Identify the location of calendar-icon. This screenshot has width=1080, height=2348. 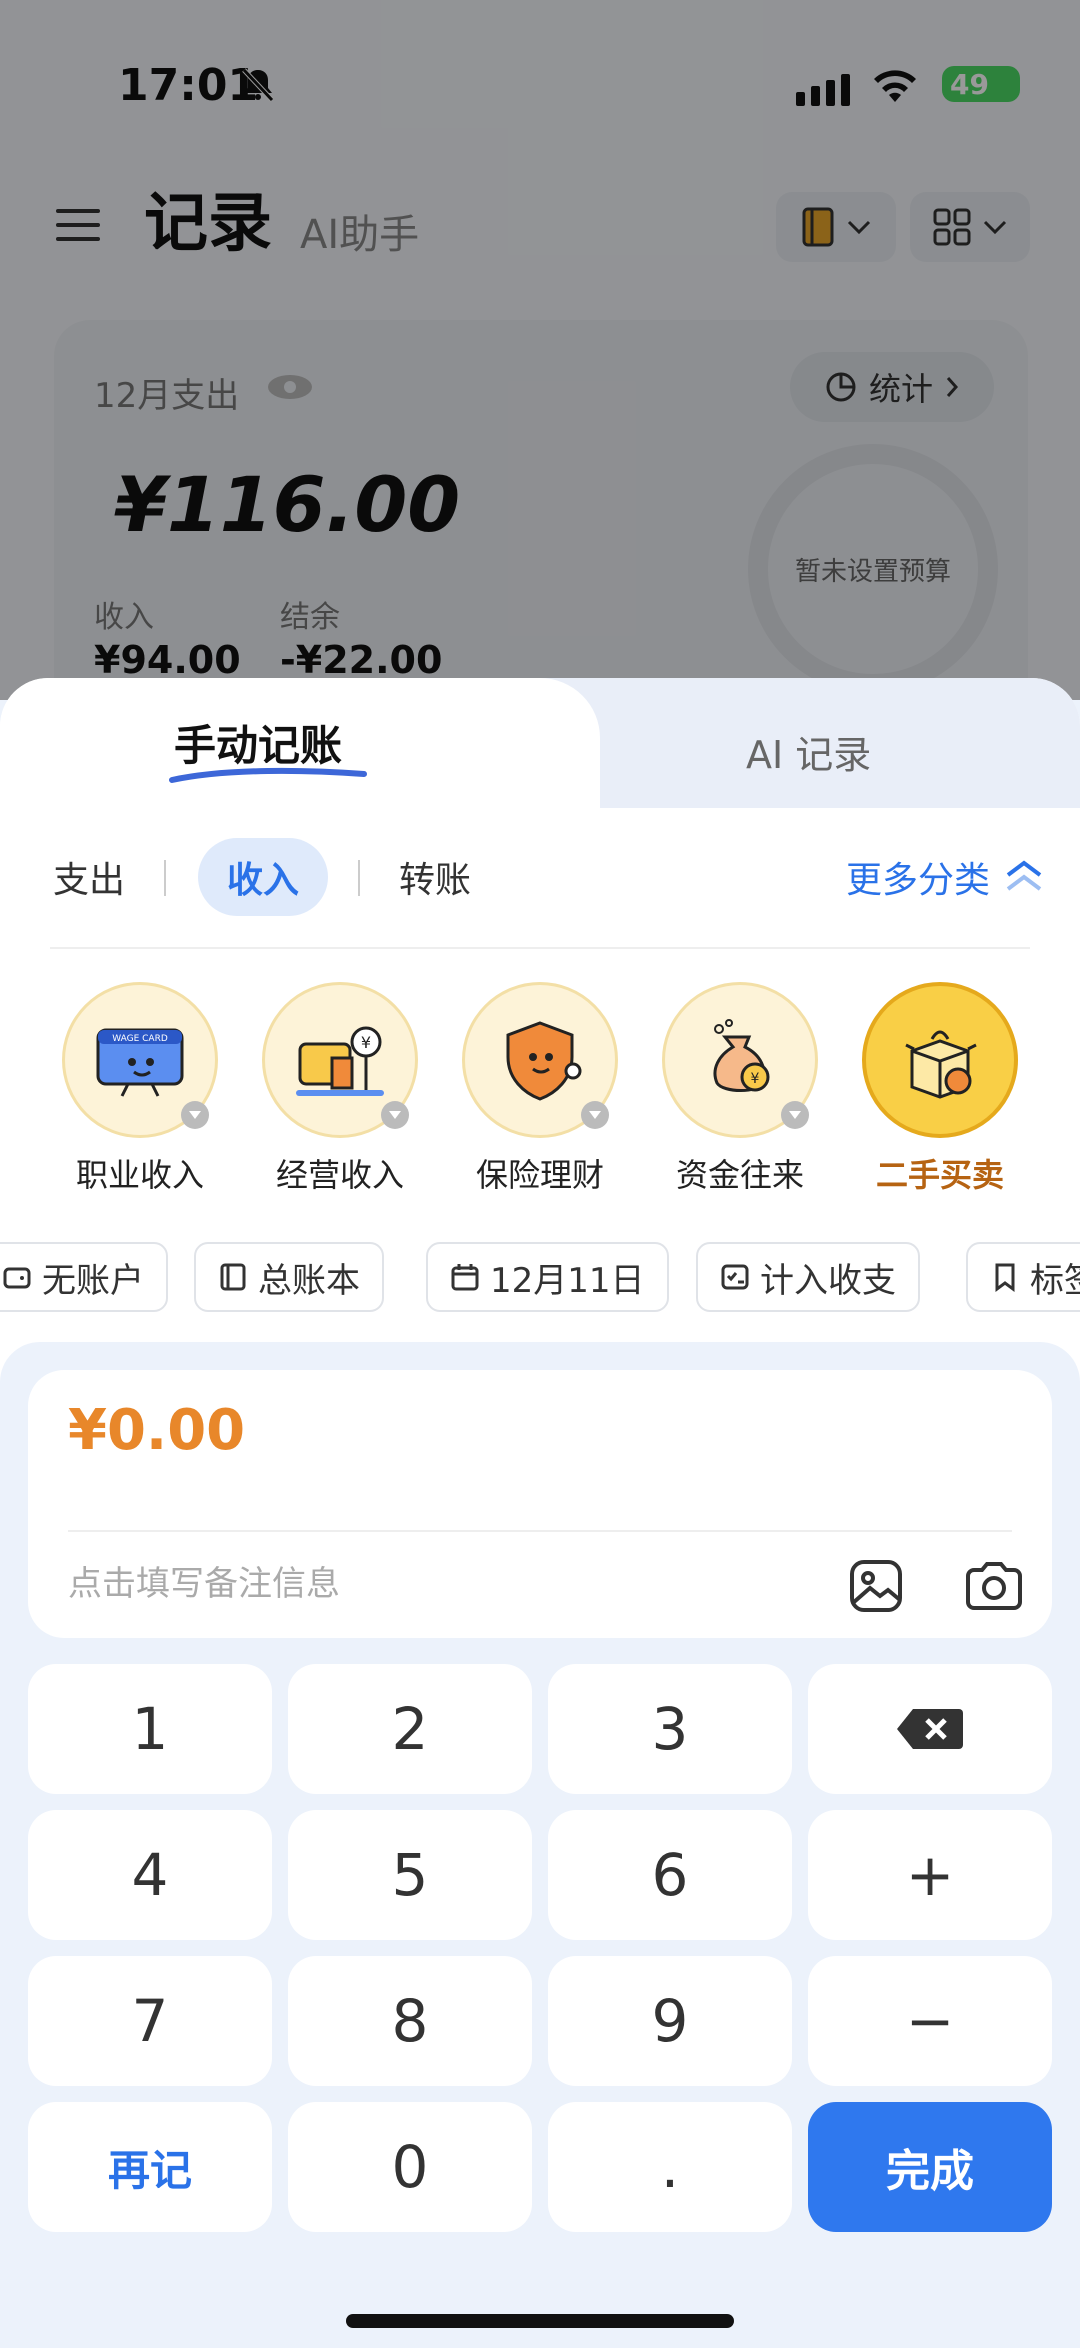
(465, 1277).